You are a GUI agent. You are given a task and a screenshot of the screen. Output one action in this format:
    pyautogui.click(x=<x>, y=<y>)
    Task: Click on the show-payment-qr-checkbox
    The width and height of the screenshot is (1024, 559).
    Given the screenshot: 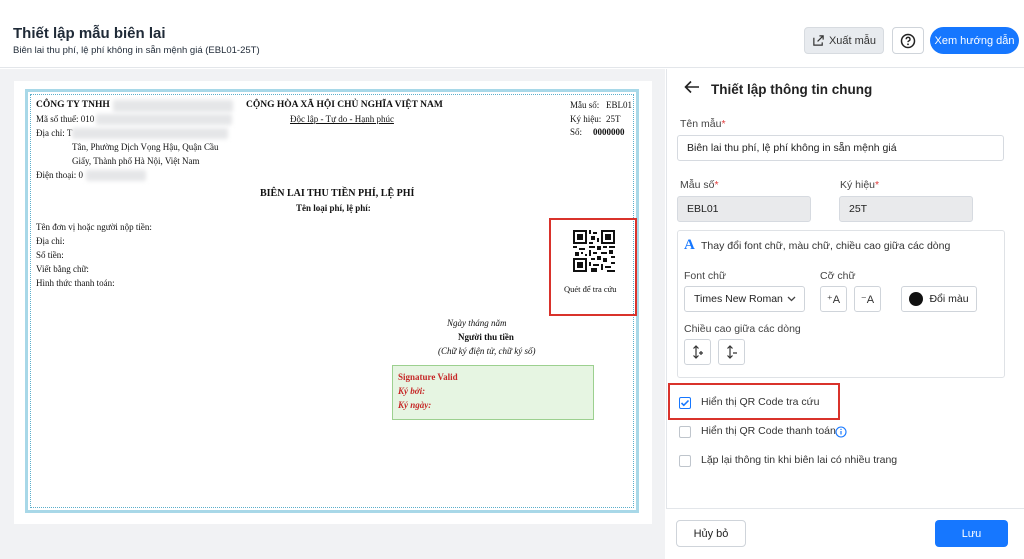 What is the action you would take?
    pyautogui.click(x=685, y=432)
    